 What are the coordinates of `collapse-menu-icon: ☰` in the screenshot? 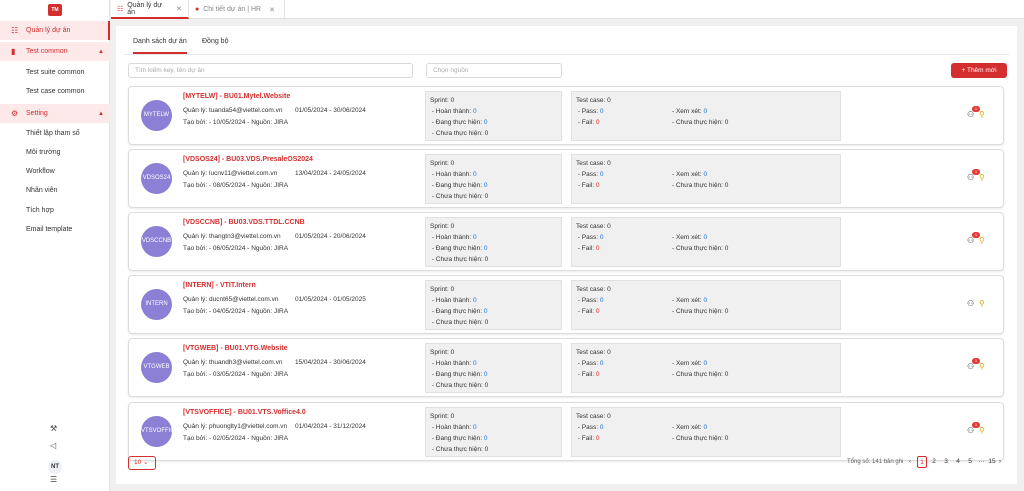 It's located at (53, 479).